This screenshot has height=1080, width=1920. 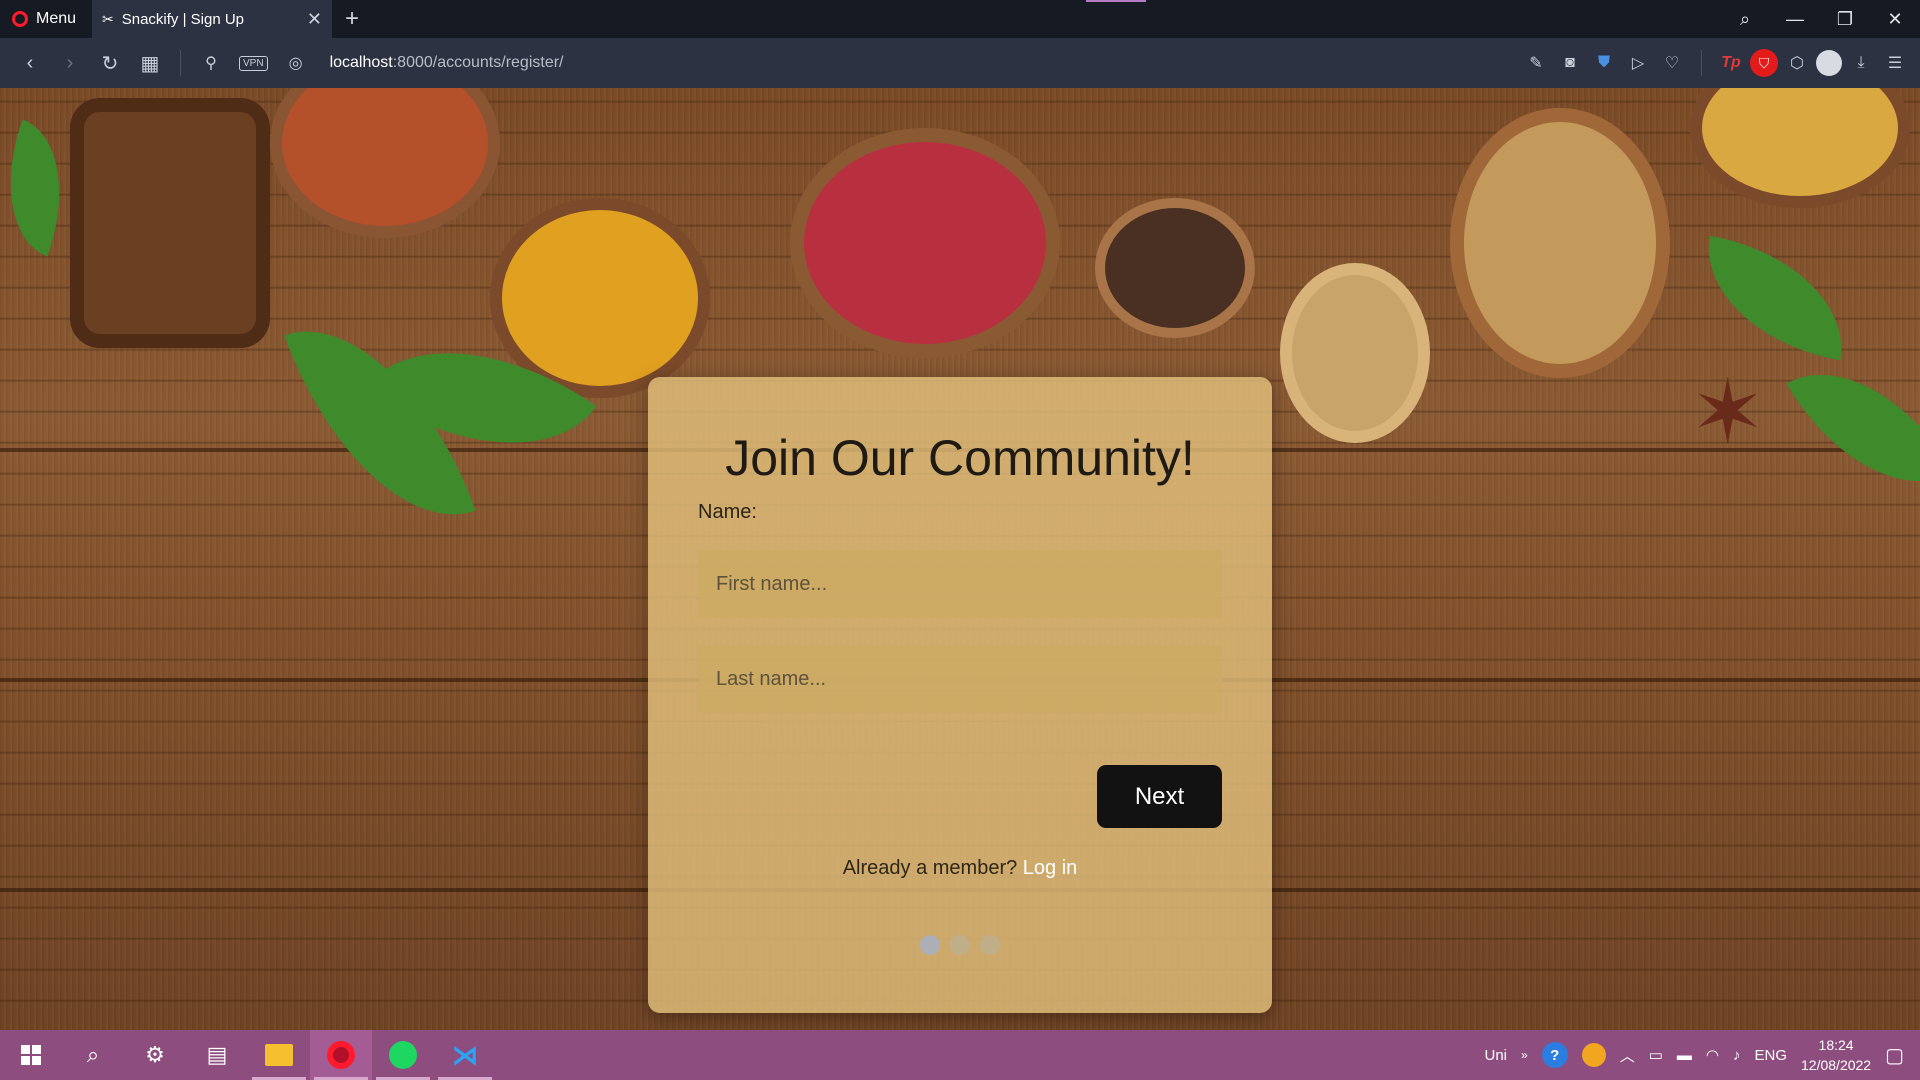 I want to click on easy-setup-icon: ☰, so click(x=1895, y=63).